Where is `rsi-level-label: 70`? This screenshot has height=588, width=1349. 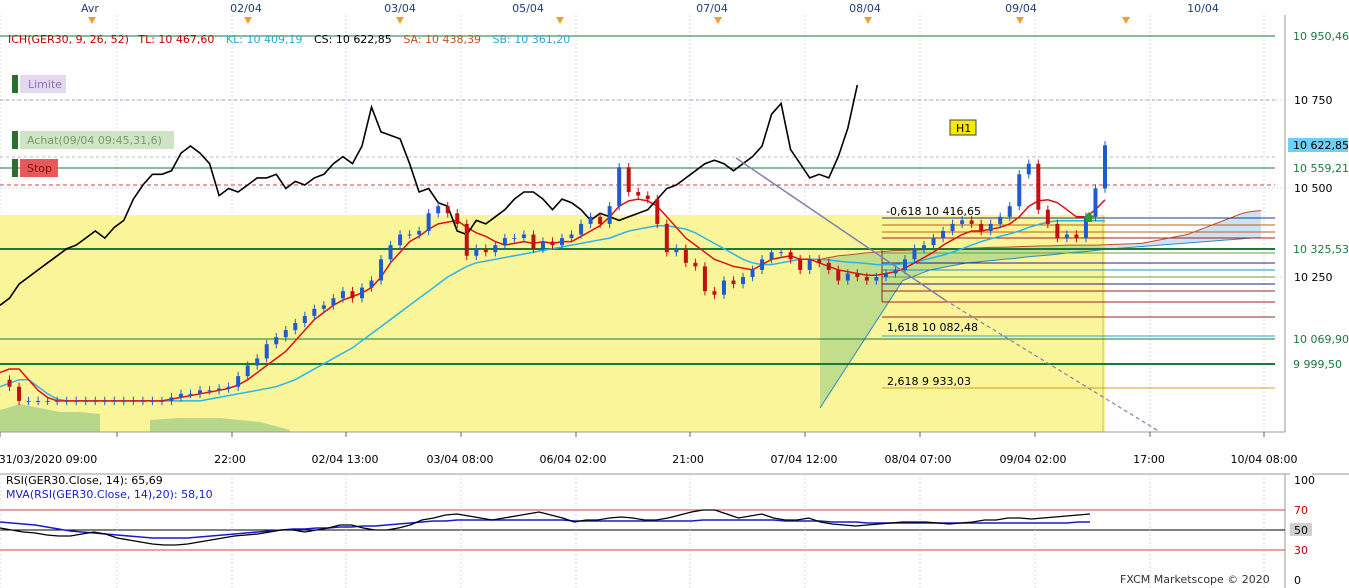 rsi-level-label: 70 is located at coordinates (1301, 510).